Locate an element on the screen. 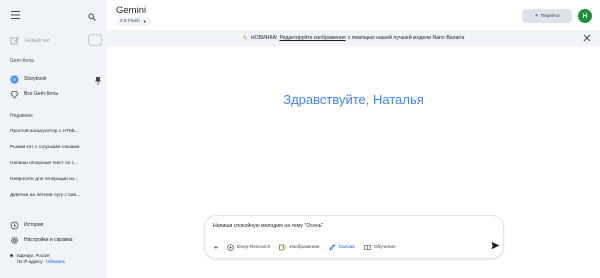 This screenshot has width=600, height=278. location-city: Барнаул, Россия is located at coordinates (33, 255).